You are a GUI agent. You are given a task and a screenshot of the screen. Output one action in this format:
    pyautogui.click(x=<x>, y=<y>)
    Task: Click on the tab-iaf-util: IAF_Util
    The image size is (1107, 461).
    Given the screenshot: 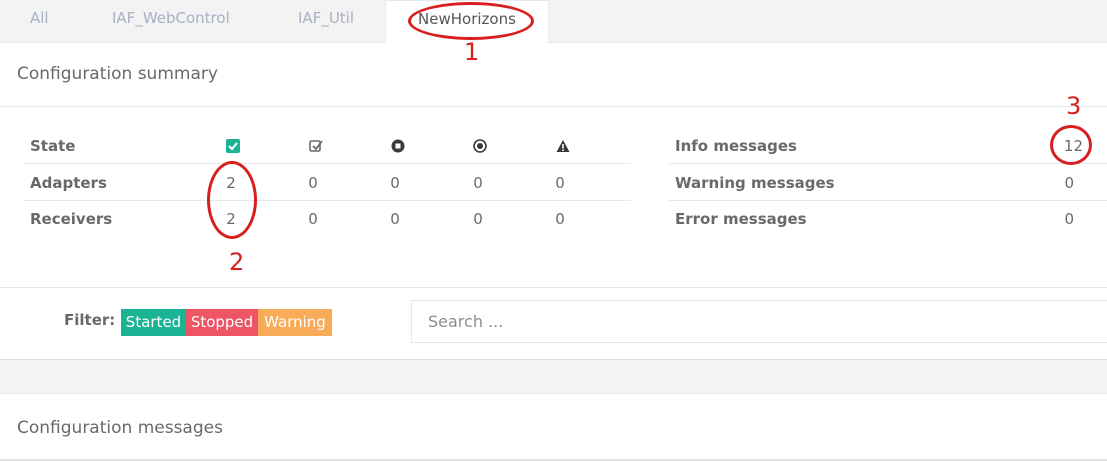 What is the action you would take?
    pyautogui.click(x=326, y=21)
    